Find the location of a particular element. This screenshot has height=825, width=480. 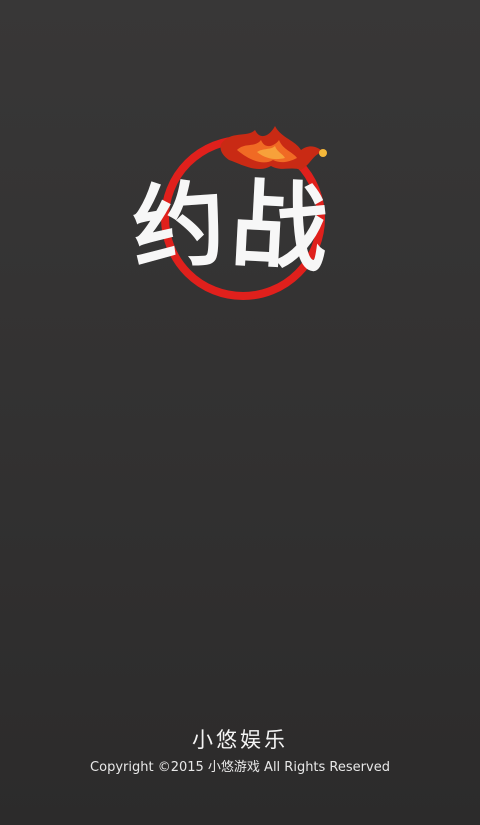

logo-graphic: 约 战 is located at coordinates (229, 213).